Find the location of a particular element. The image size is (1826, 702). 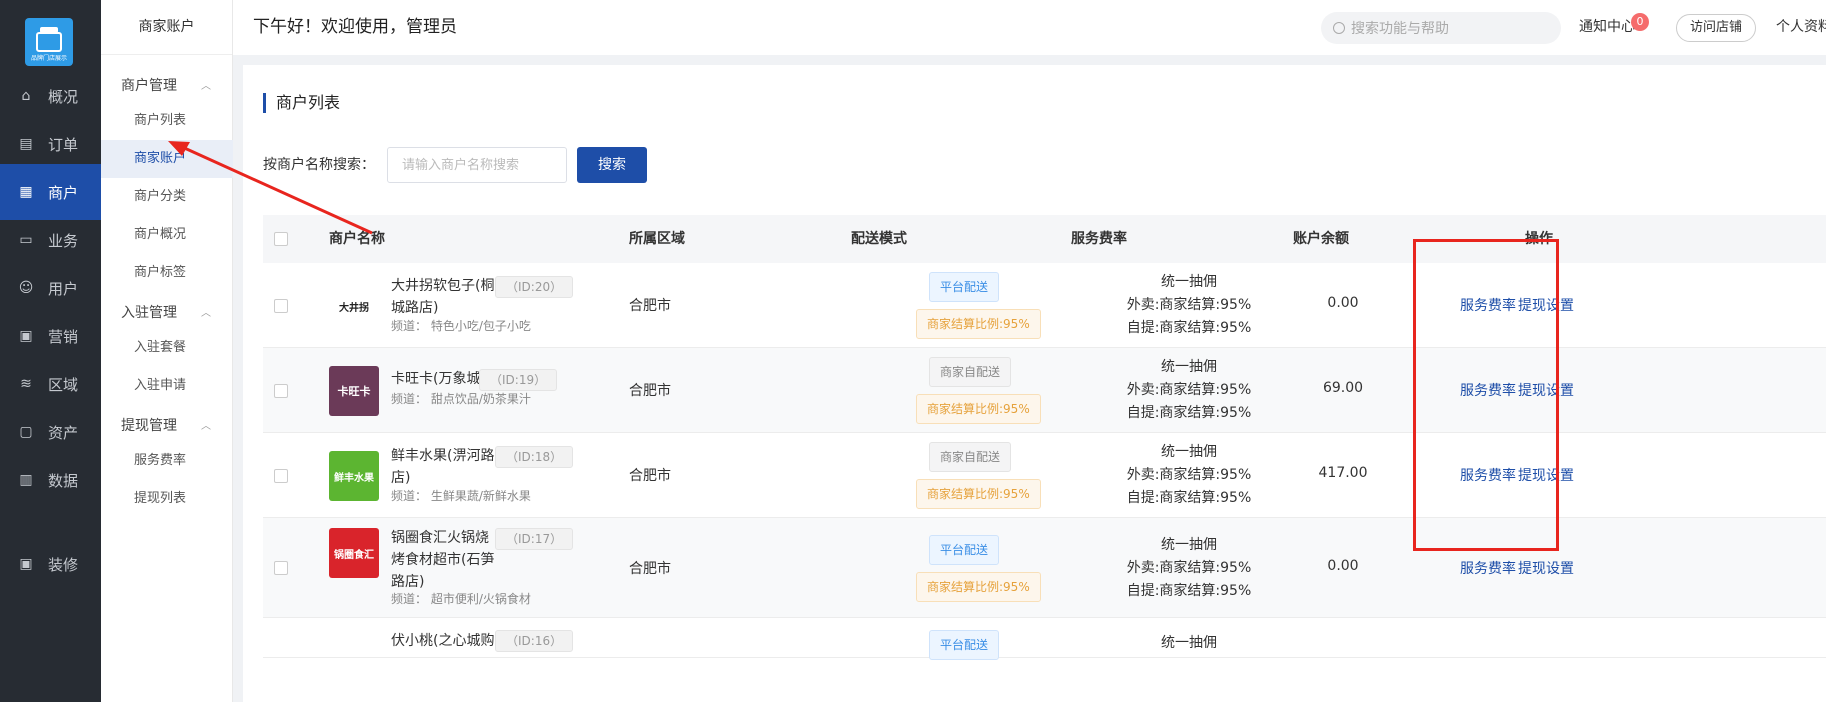

nav-label: 营销 is located at coordinates (63, 336).